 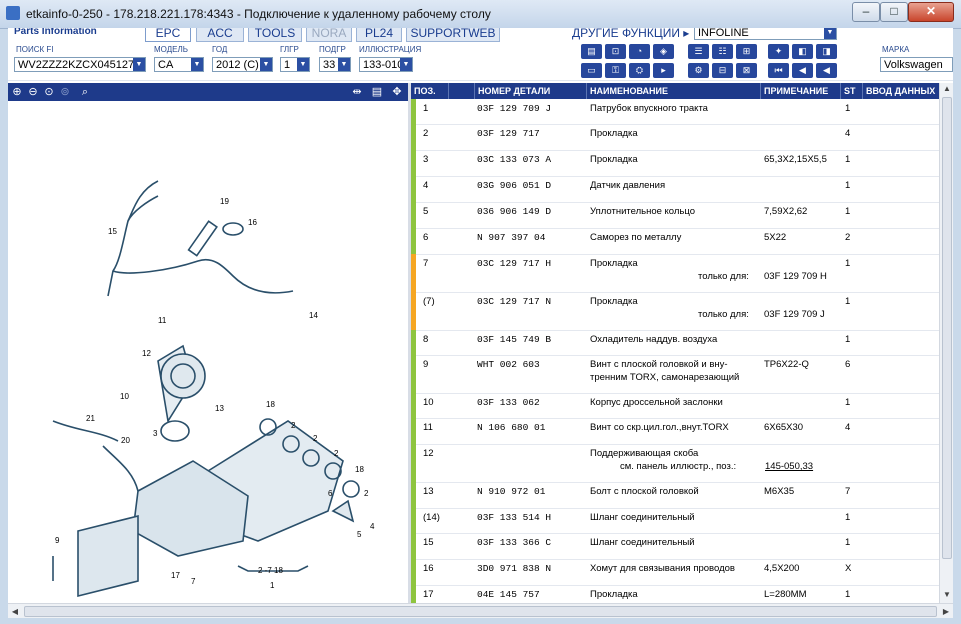 What do you see at coordinates (386, 64) in the screenshot?
I see `illustration-select: 133-010 ▼` at bounding box center [386, 64].